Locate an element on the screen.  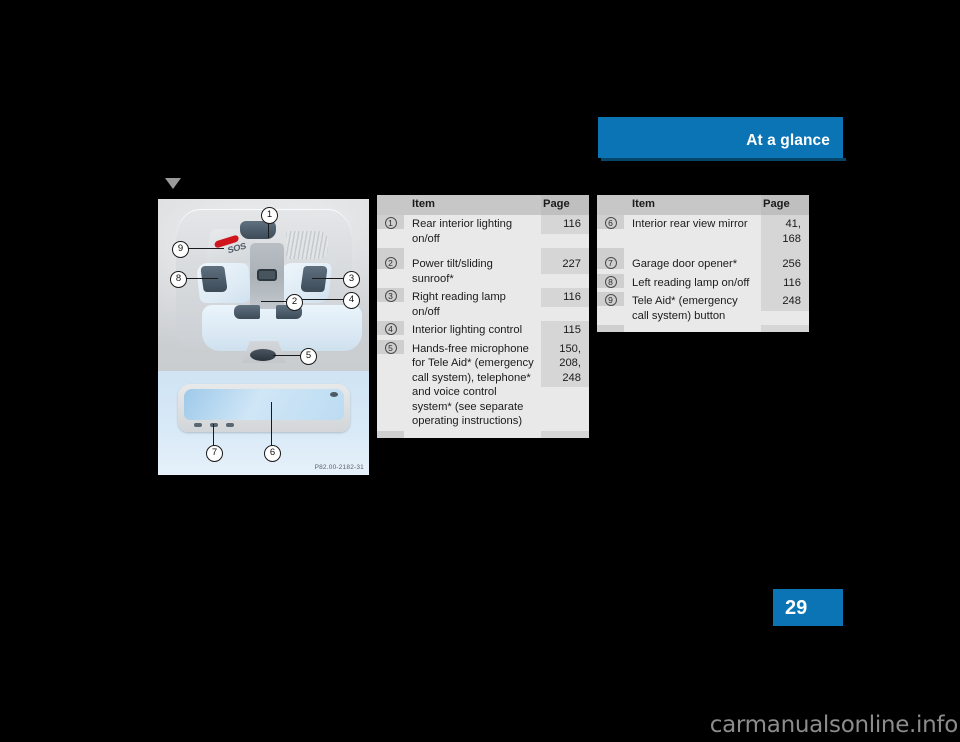
row-item-text: Right reading lamp on/off is located at coordinates (472, 304).